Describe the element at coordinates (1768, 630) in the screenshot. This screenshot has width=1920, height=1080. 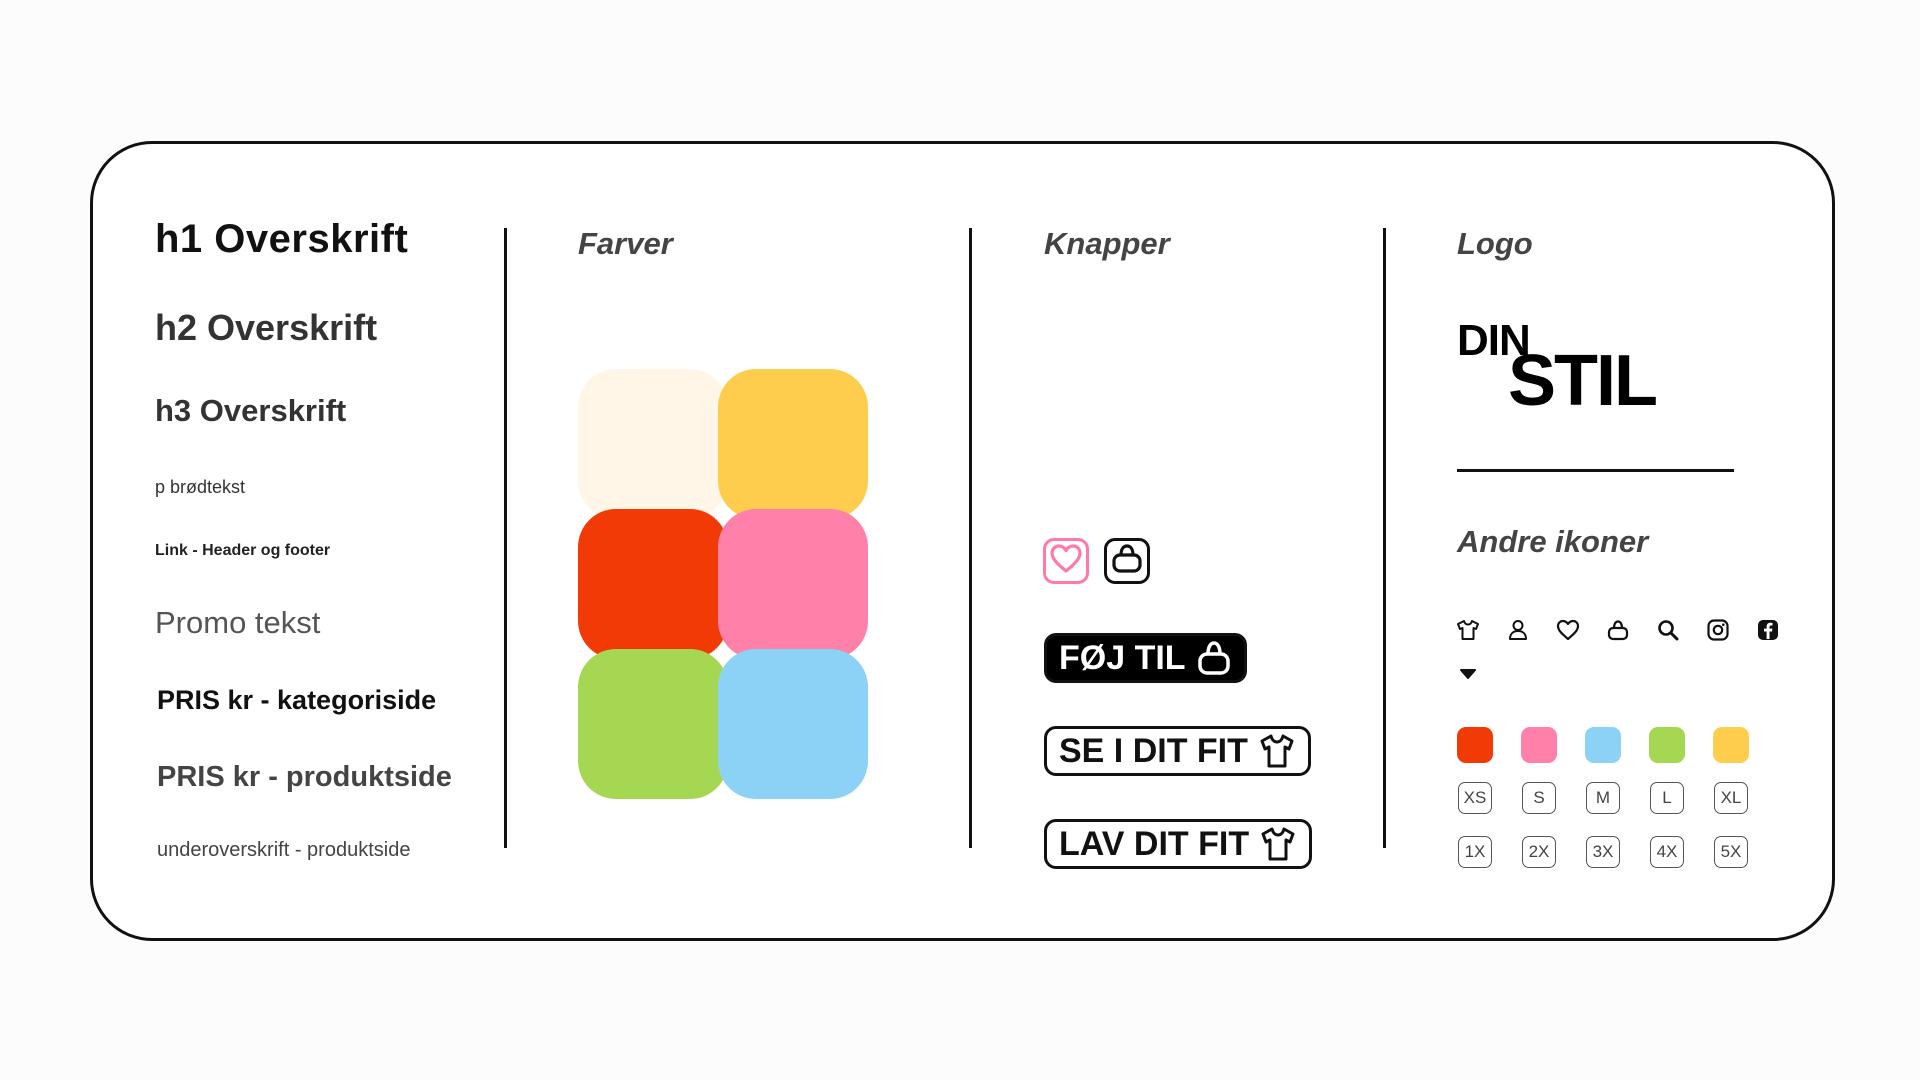
I see `facebook-icon` at that location.